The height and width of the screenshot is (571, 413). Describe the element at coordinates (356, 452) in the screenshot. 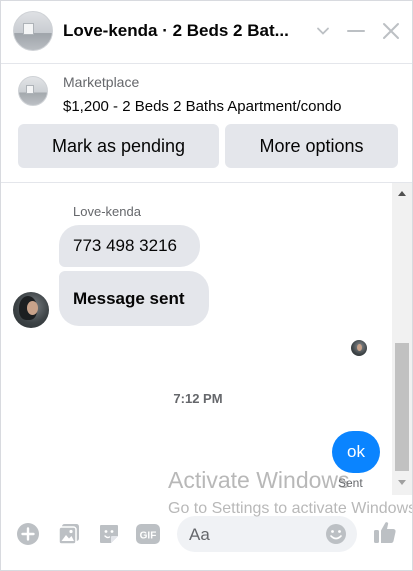

I see `outgoing-message: ok` at that location.